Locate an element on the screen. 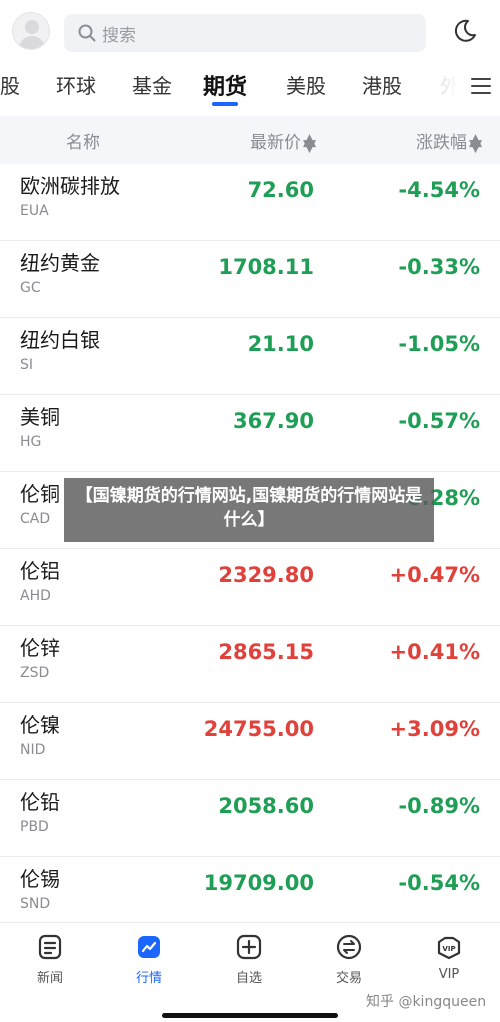  quote-price: 2058.60 is located at coordinates (266, 806).